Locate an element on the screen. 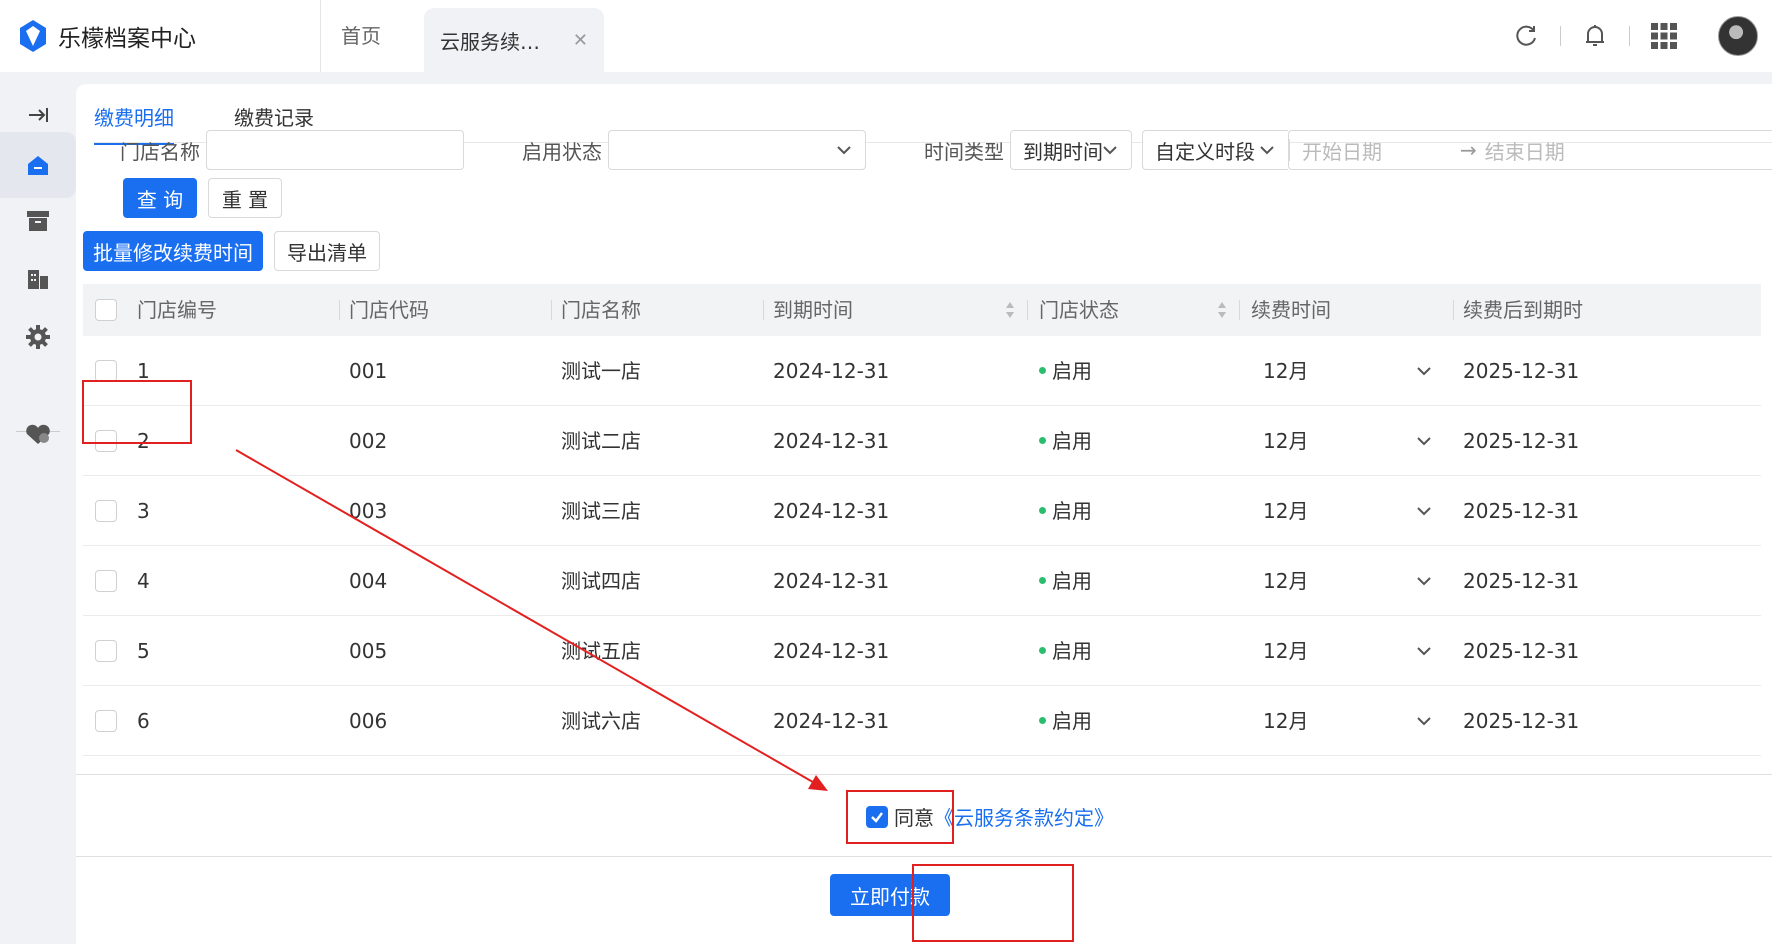 The height and width of the screenshot is (944, 1772). top-header: 乐檬档案中心 首页 云服务续… ✕ is located at coordinates (886, 36).